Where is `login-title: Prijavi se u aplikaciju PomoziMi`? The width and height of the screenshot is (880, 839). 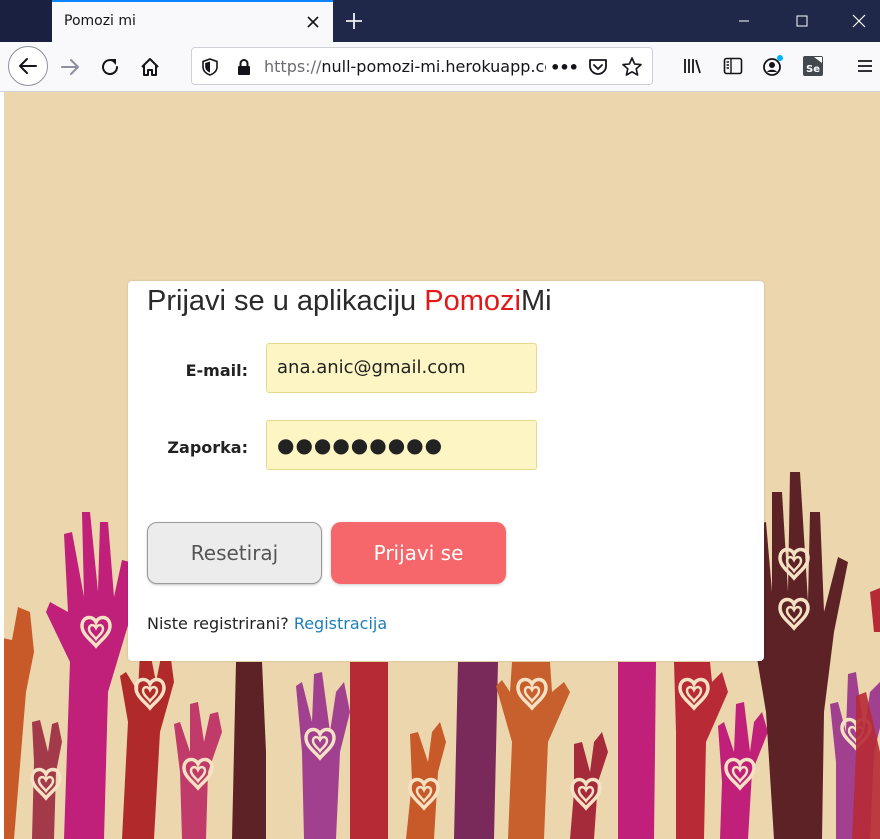 login-title: Prijavi se u aplikaciju PomoziMi is located at coordinates (349, 301).